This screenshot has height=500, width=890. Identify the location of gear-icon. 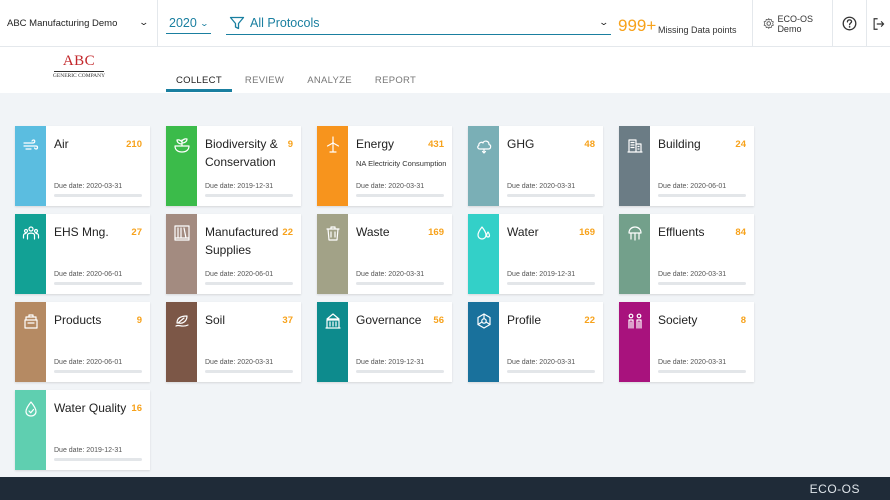
(768, 23).